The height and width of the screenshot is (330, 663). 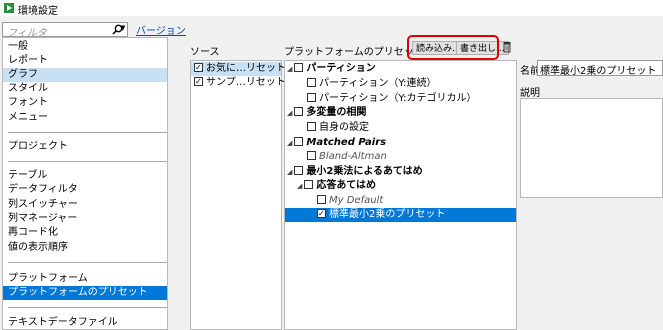 I want to click on filter-input: フィルタ, so click(x=65, y=30).